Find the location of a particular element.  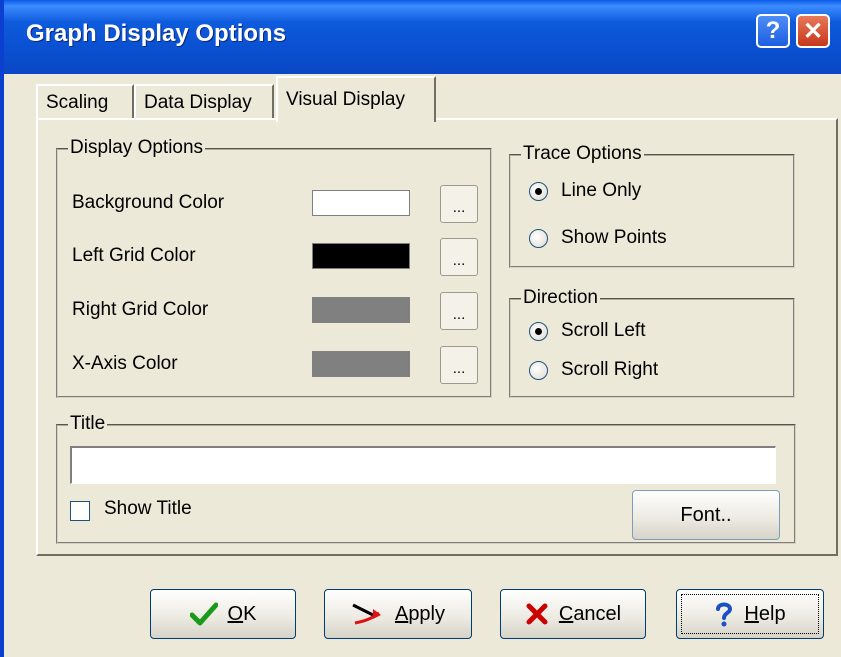

scroll-left-radio is located at coordinates (538, 331).